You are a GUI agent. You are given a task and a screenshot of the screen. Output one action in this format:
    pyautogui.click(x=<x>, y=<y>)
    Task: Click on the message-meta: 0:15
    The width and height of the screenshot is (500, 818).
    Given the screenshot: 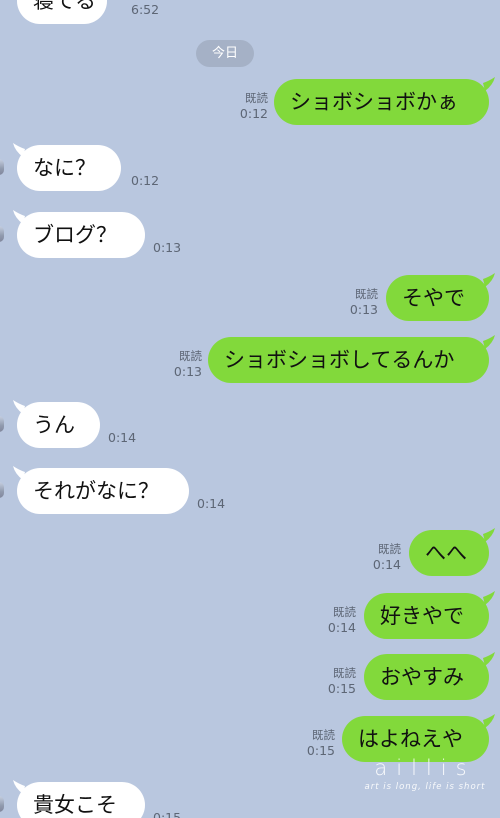 What is the action you would take?
    pyautogui.click(x=167, y=814)
    